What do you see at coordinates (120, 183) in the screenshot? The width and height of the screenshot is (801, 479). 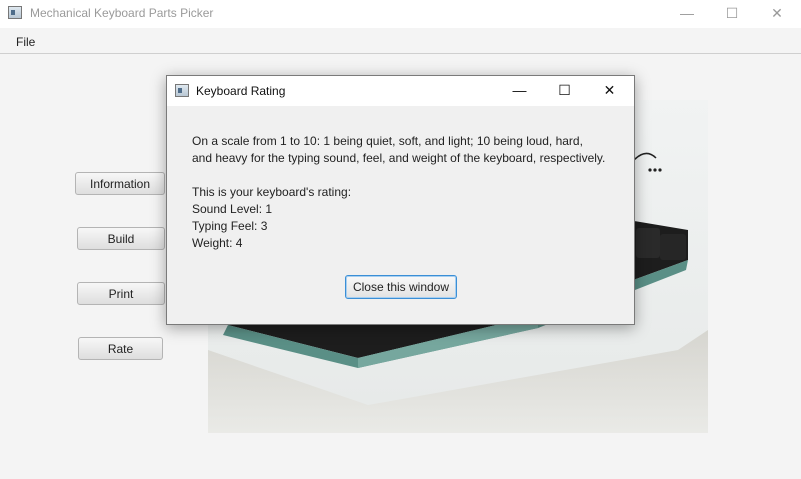 I see `information-button: Information` at bounding box center [120, 183].